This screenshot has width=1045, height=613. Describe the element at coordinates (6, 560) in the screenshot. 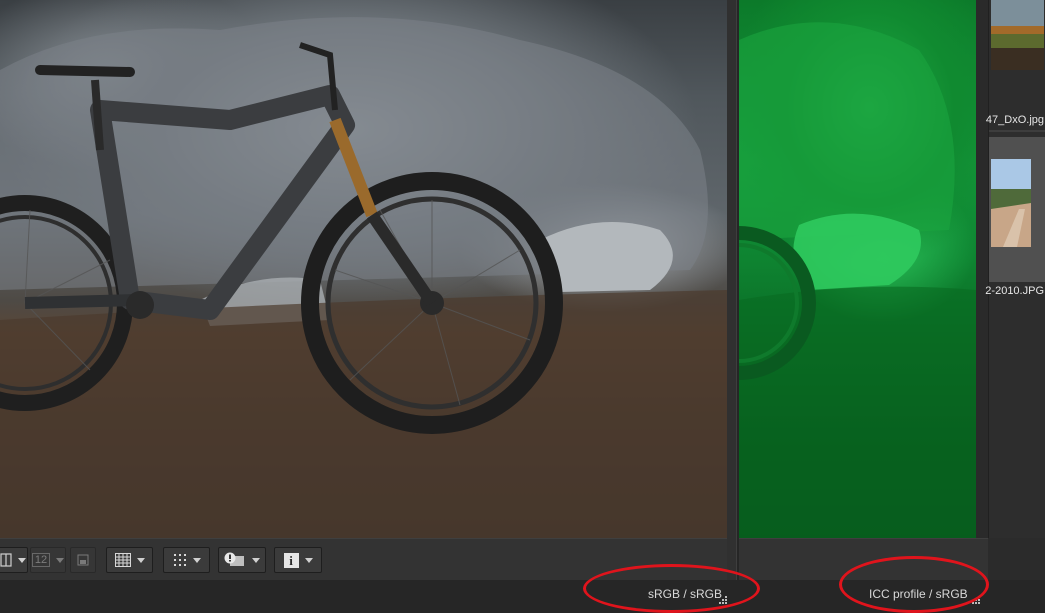

I see `compare-view-icon` at that location.